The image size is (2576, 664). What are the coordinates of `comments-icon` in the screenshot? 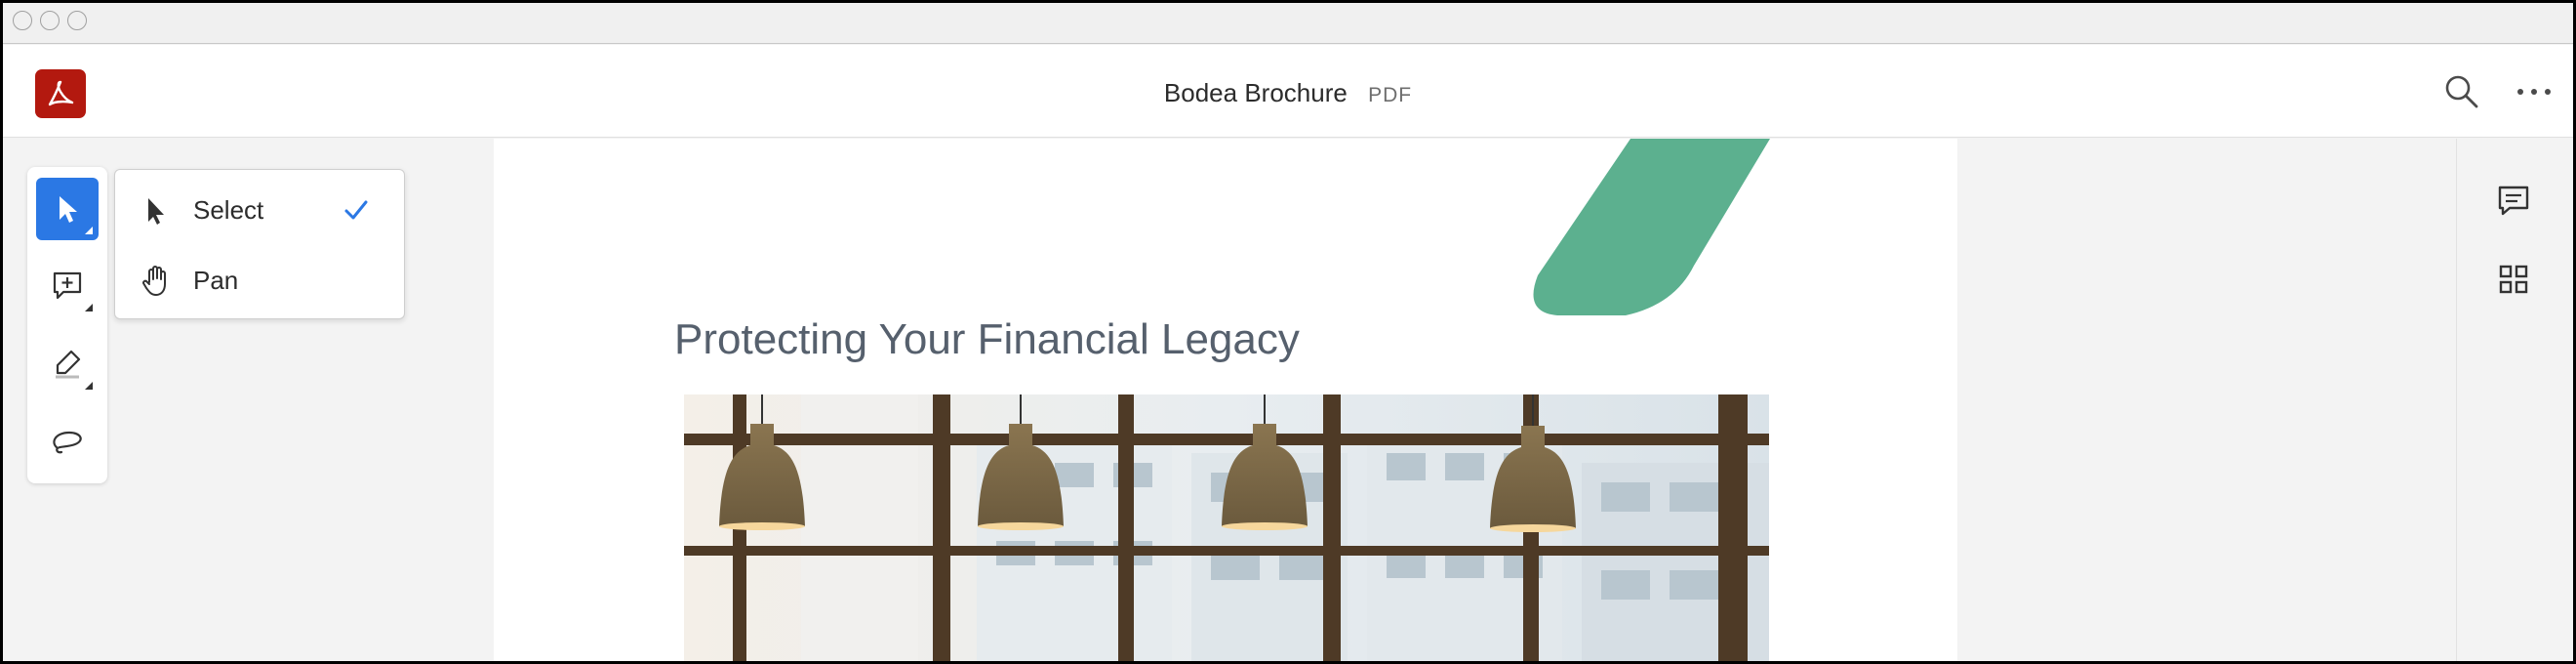 It's located at (2513, 201).